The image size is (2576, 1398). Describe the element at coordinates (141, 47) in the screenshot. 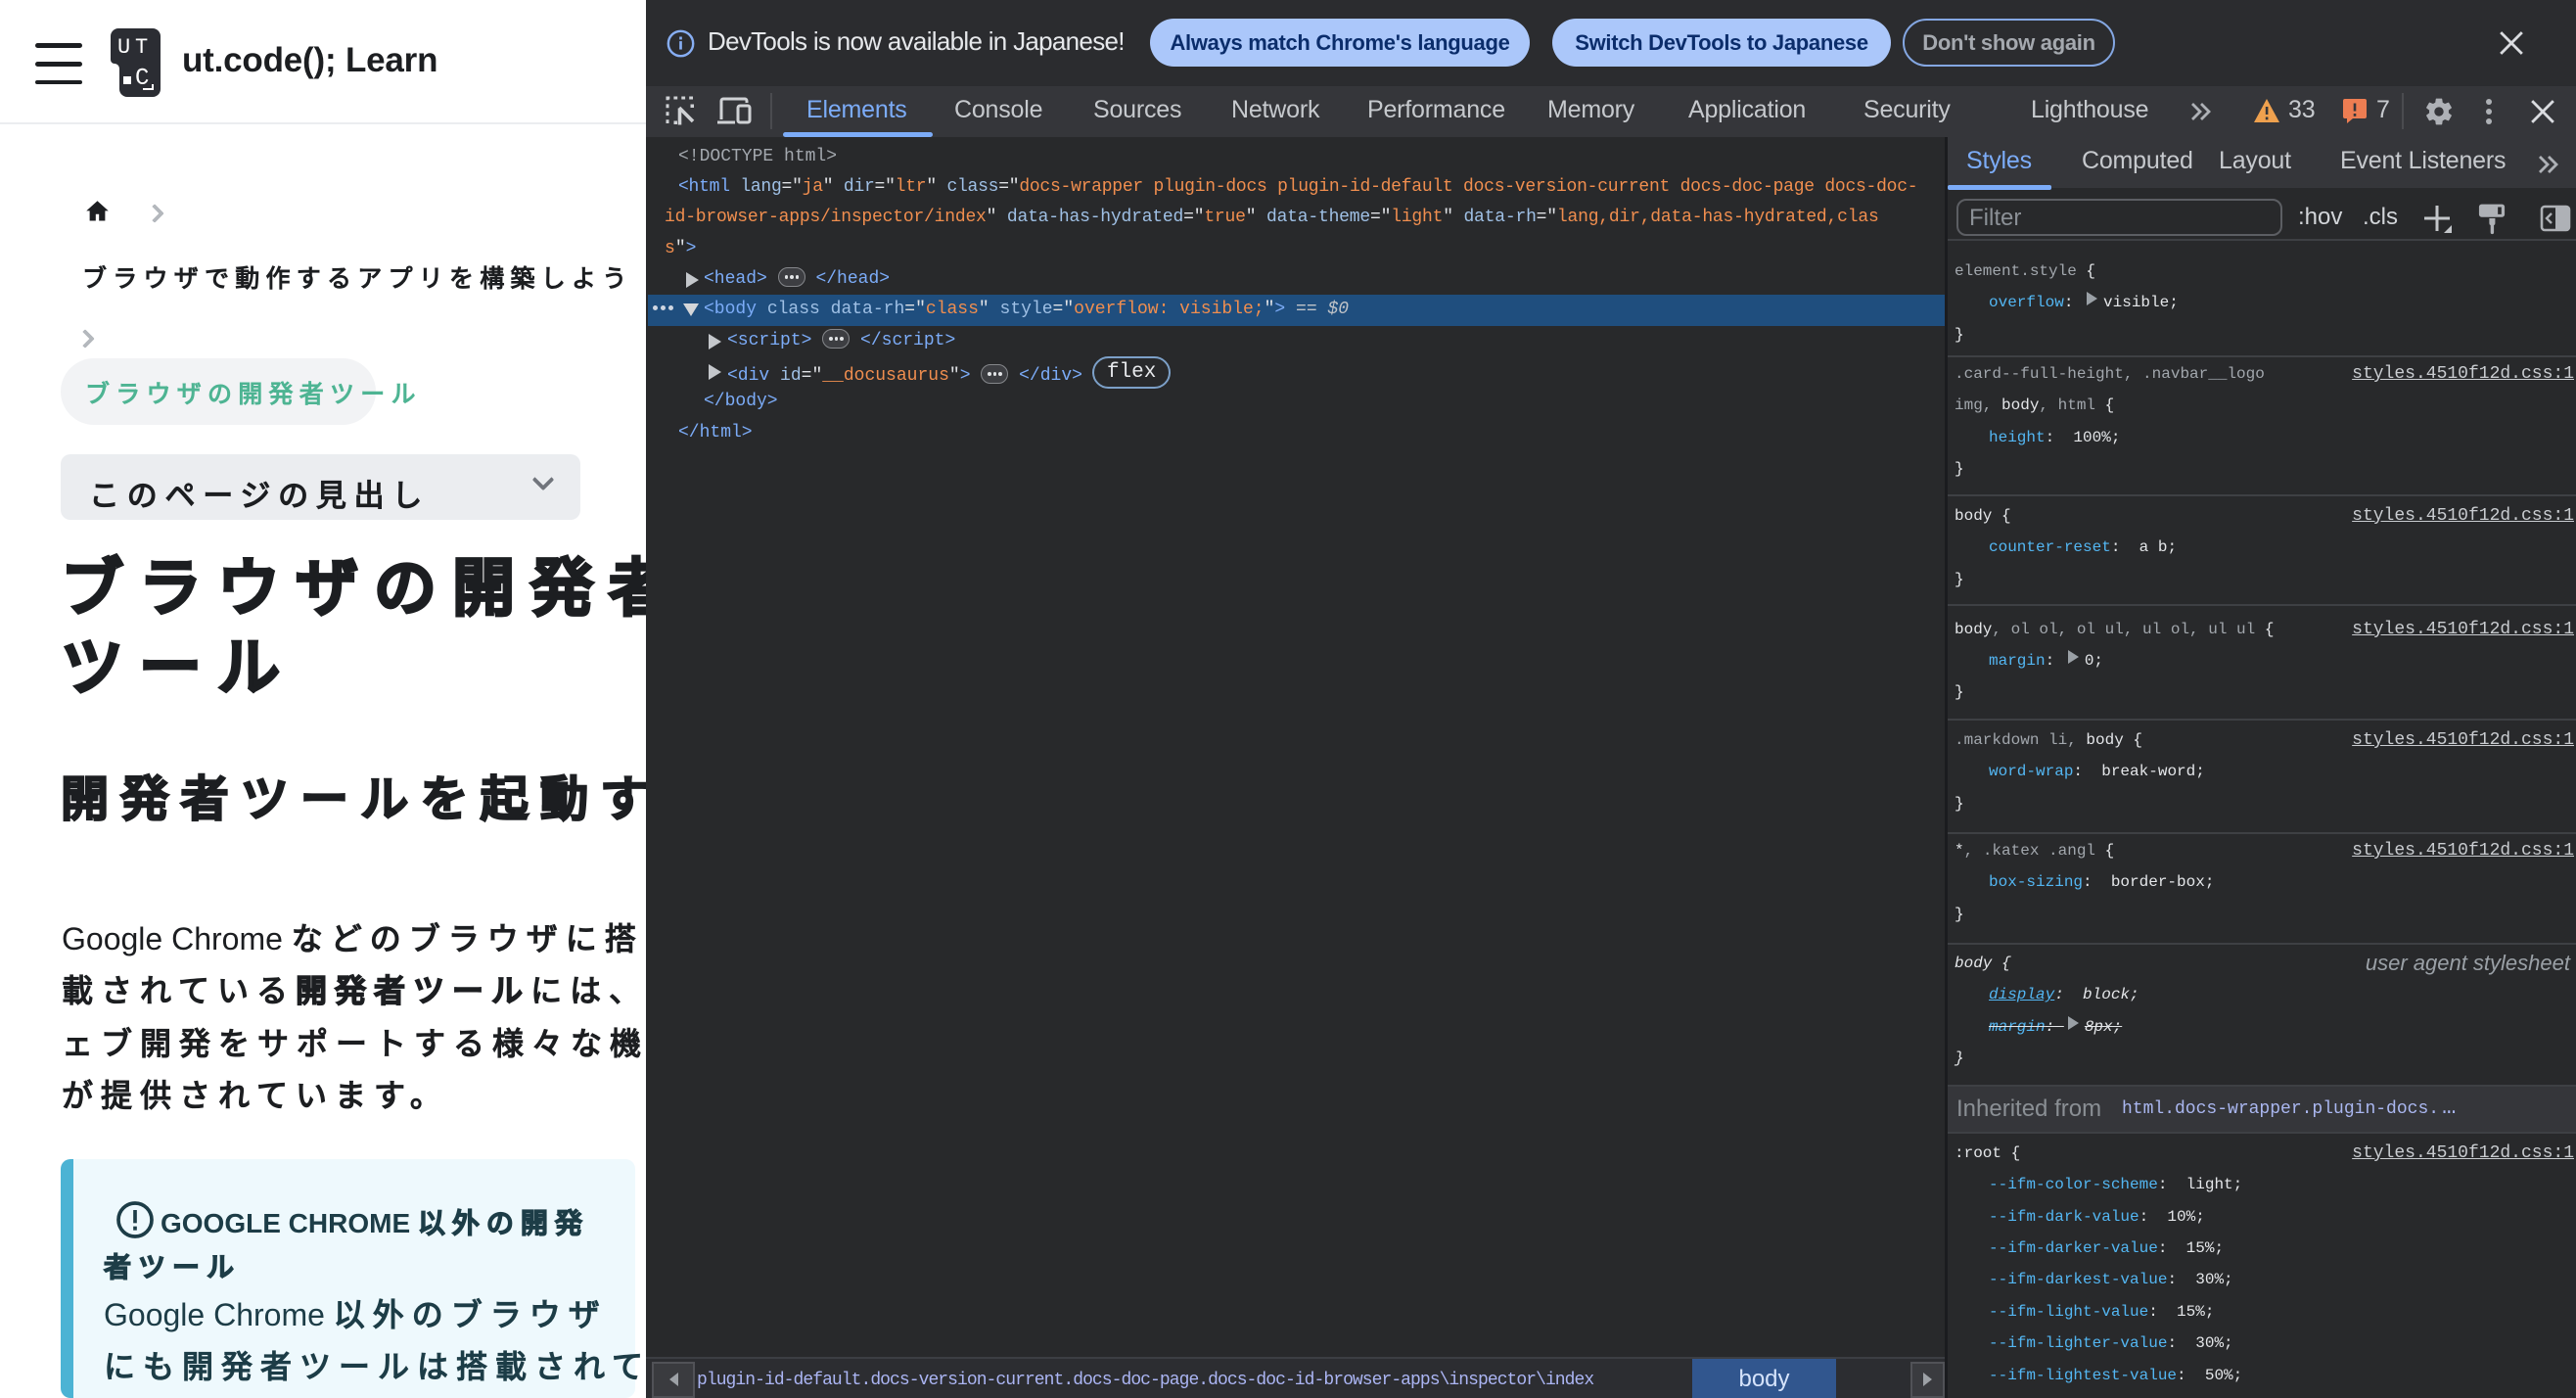

I see `svg-text: T` at that location.